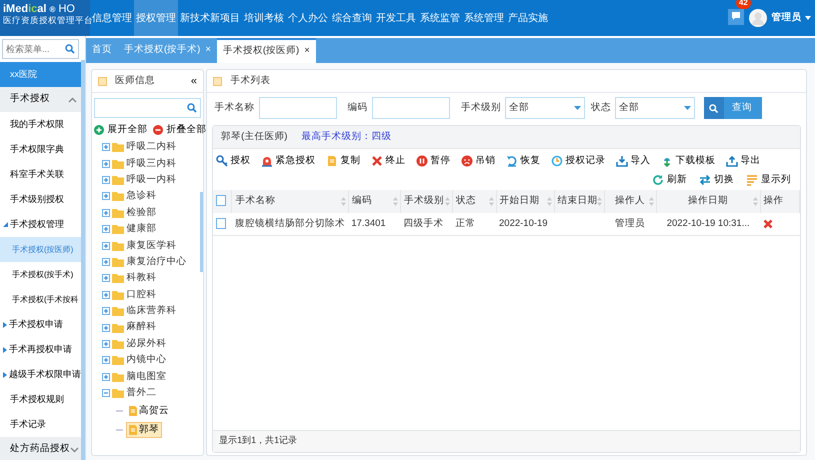  Describe the element at coordinates (266, 50) in the screenshot. I see `tab: 手术授权(按医师) ×` at that location.